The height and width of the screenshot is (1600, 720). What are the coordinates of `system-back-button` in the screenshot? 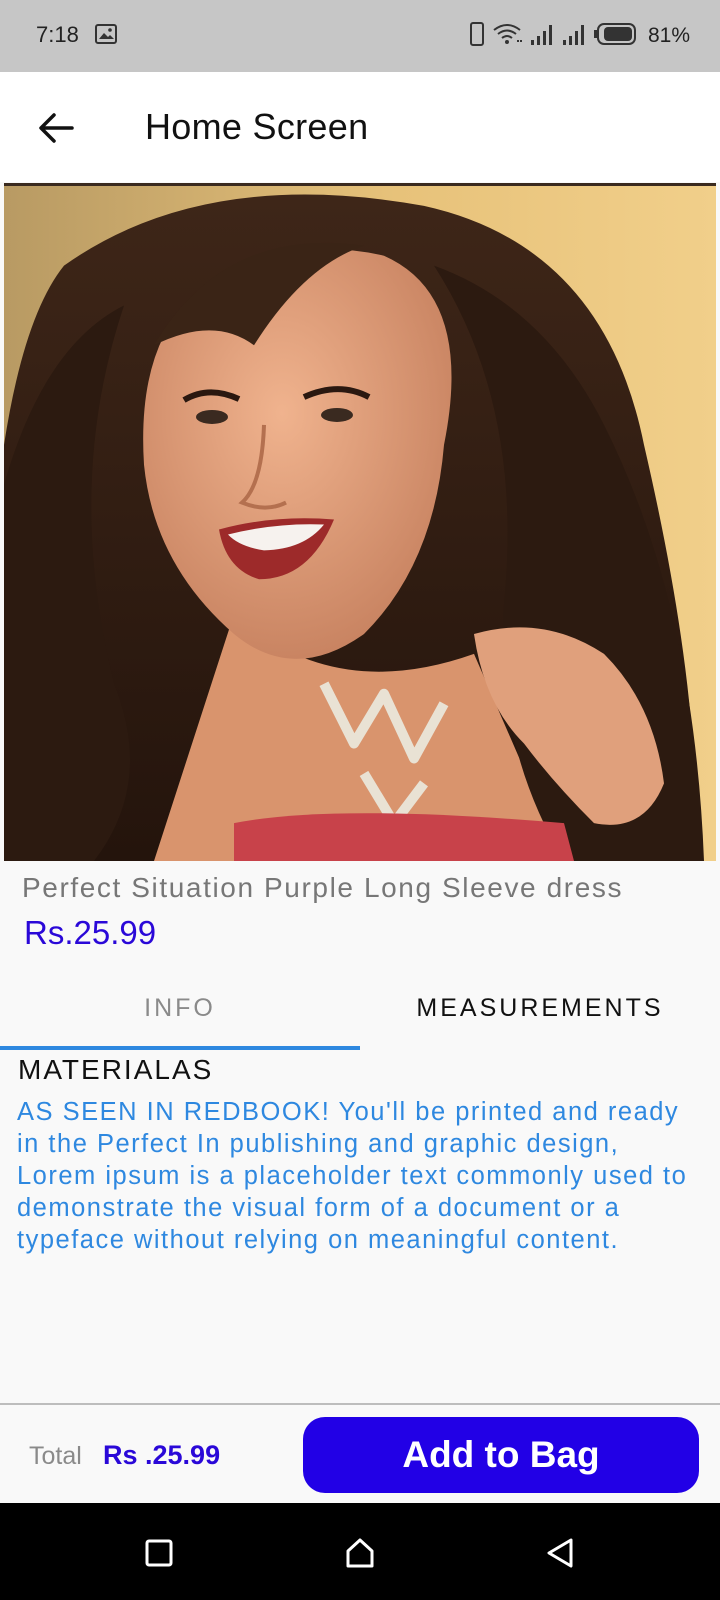 It's located at (560, 1553).